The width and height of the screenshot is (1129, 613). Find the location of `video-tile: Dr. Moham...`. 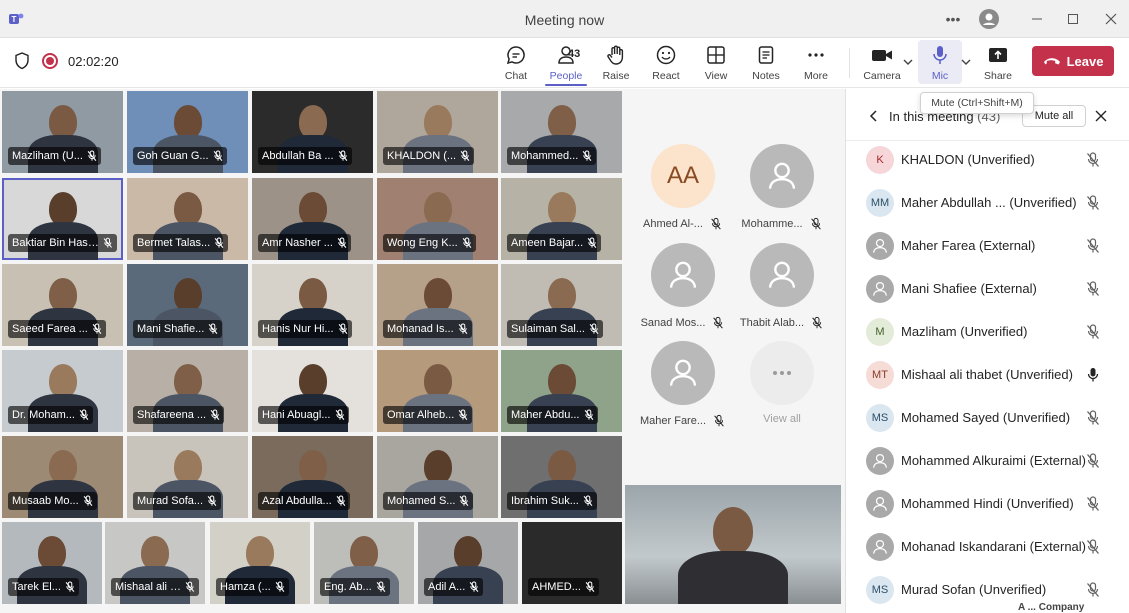

video-tile: Dr. Moham... is located at coordinates (62, 391).